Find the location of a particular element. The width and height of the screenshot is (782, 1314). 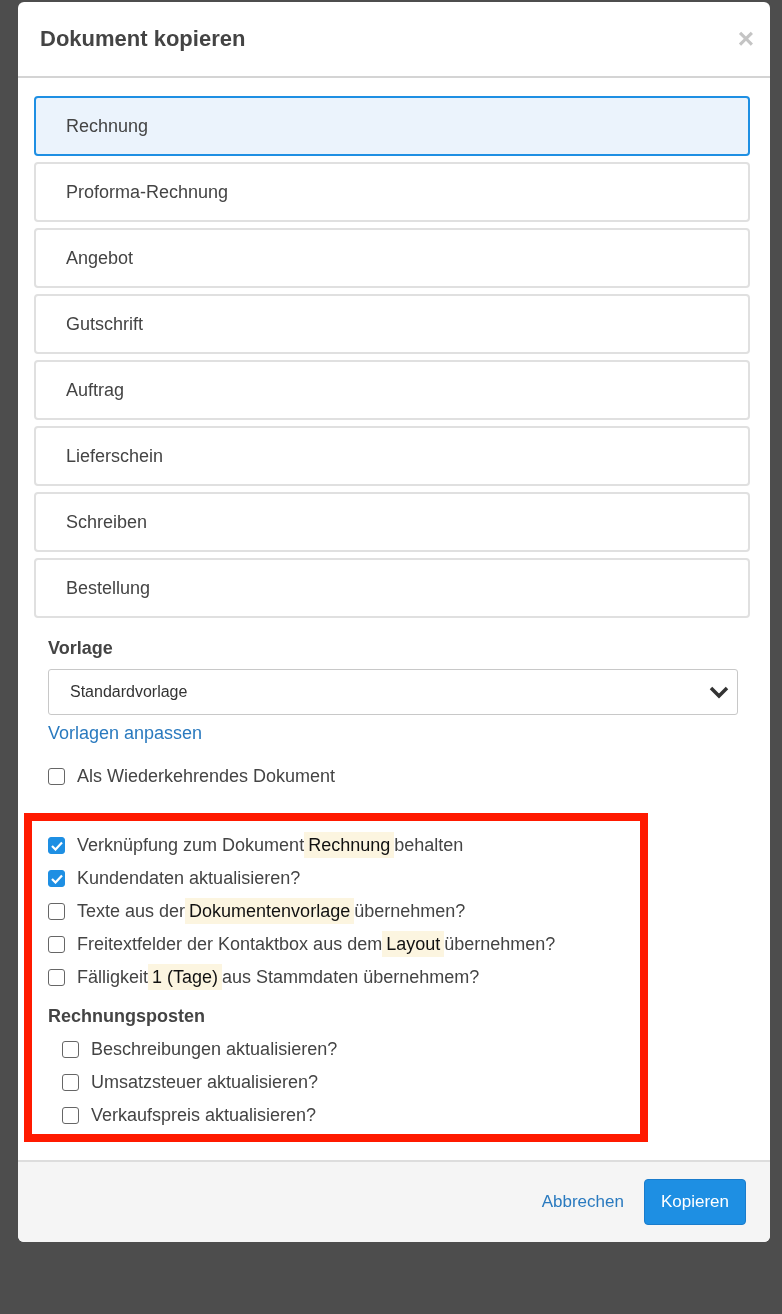

chevron-down-icon is located at coordinates (719, 692).